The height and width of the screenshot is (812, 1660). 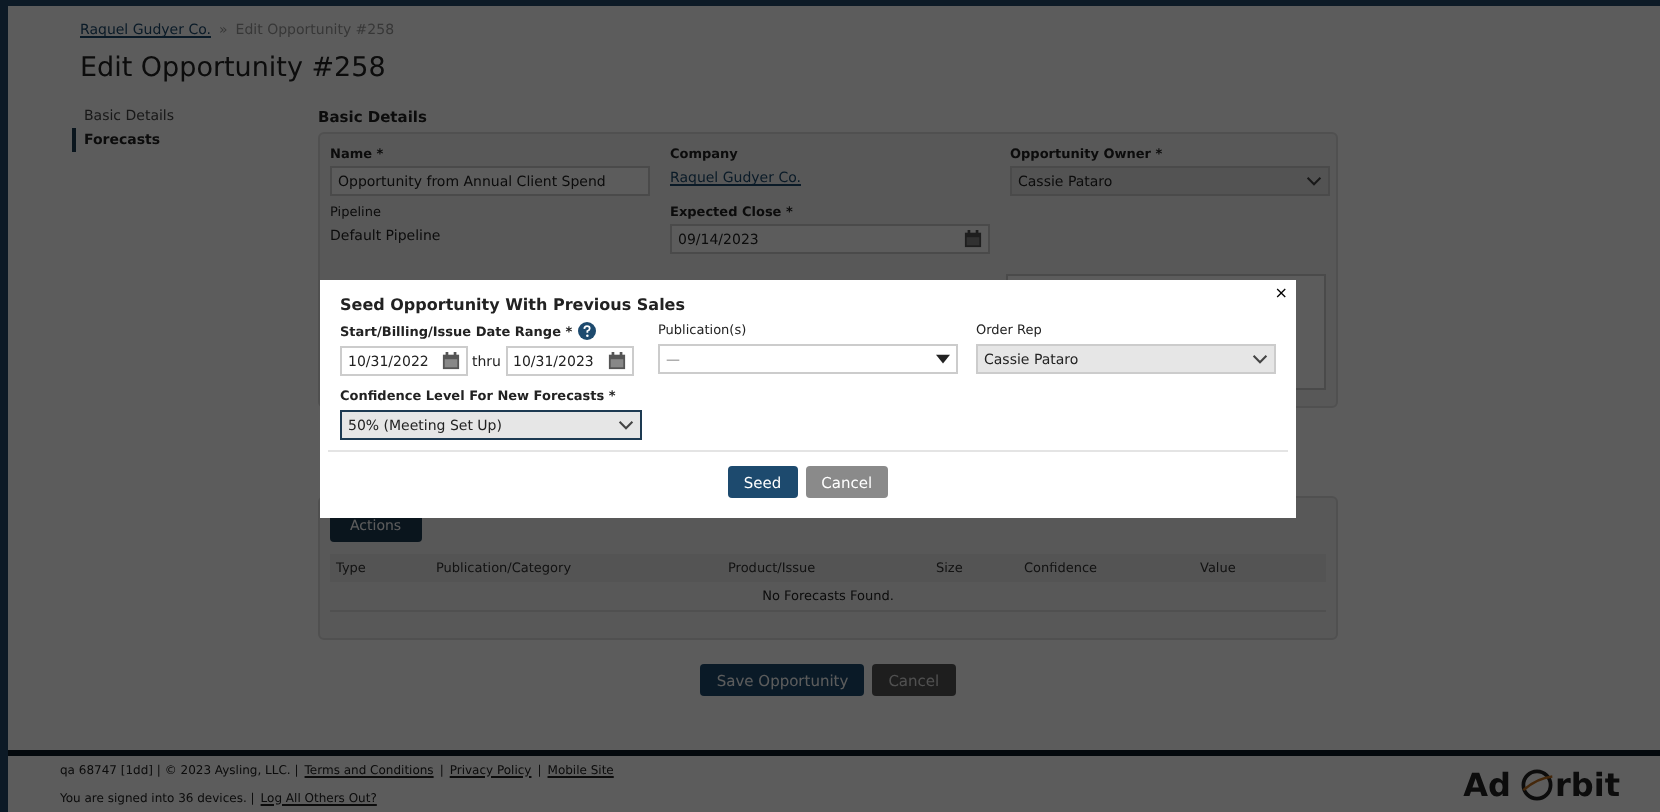 I want to click on page-title: Edit Opportunity #258, so click(x=234, y=68).